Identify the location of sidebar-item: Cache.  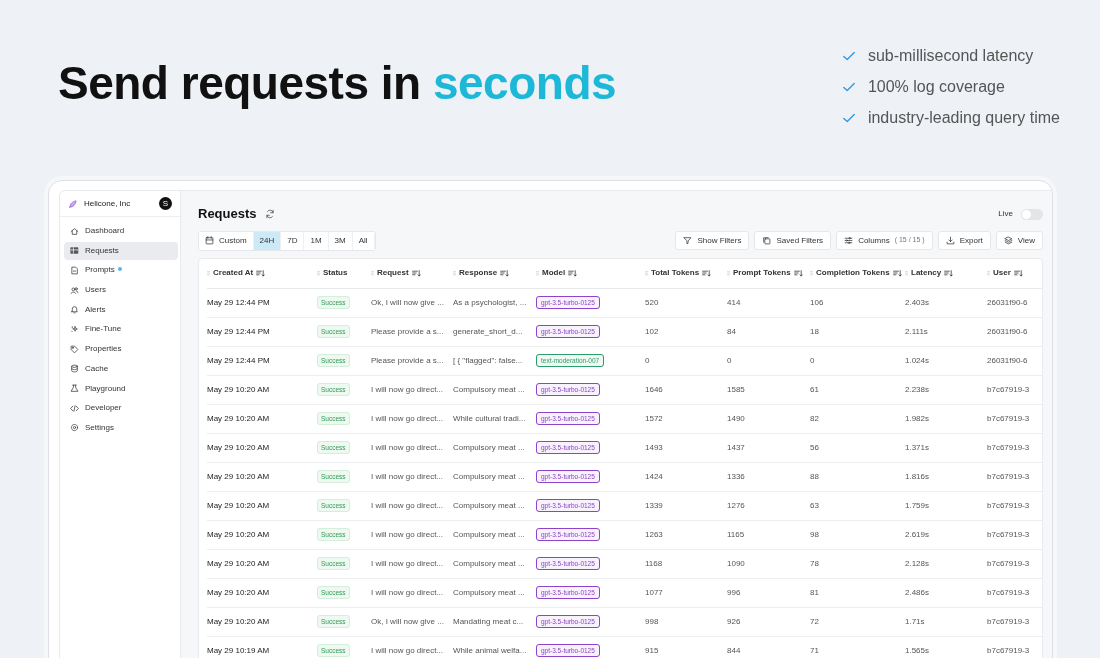
(121, 368).